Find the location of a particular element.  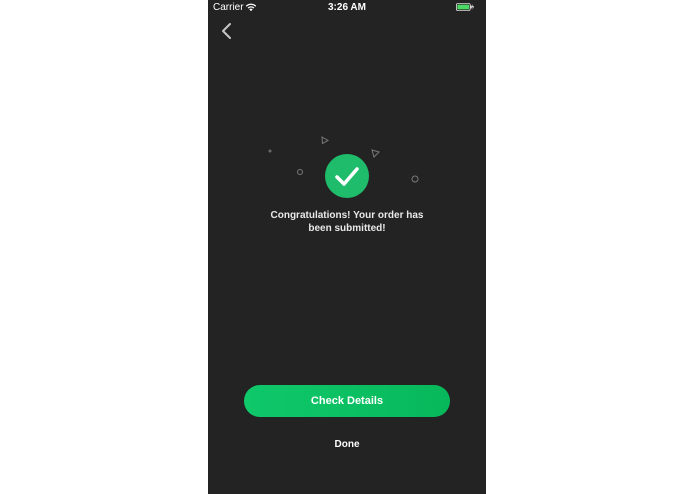

back-button is located at coordinates (227, 31).